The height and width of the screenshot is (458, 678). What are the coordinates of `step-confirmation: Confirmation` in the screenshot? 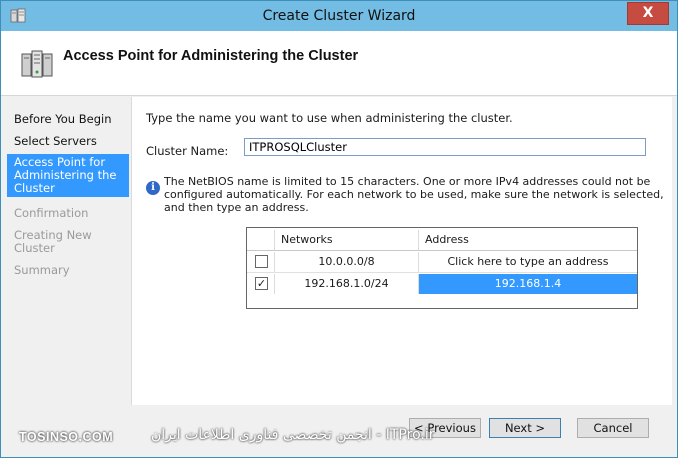 It's located at (51, 213).